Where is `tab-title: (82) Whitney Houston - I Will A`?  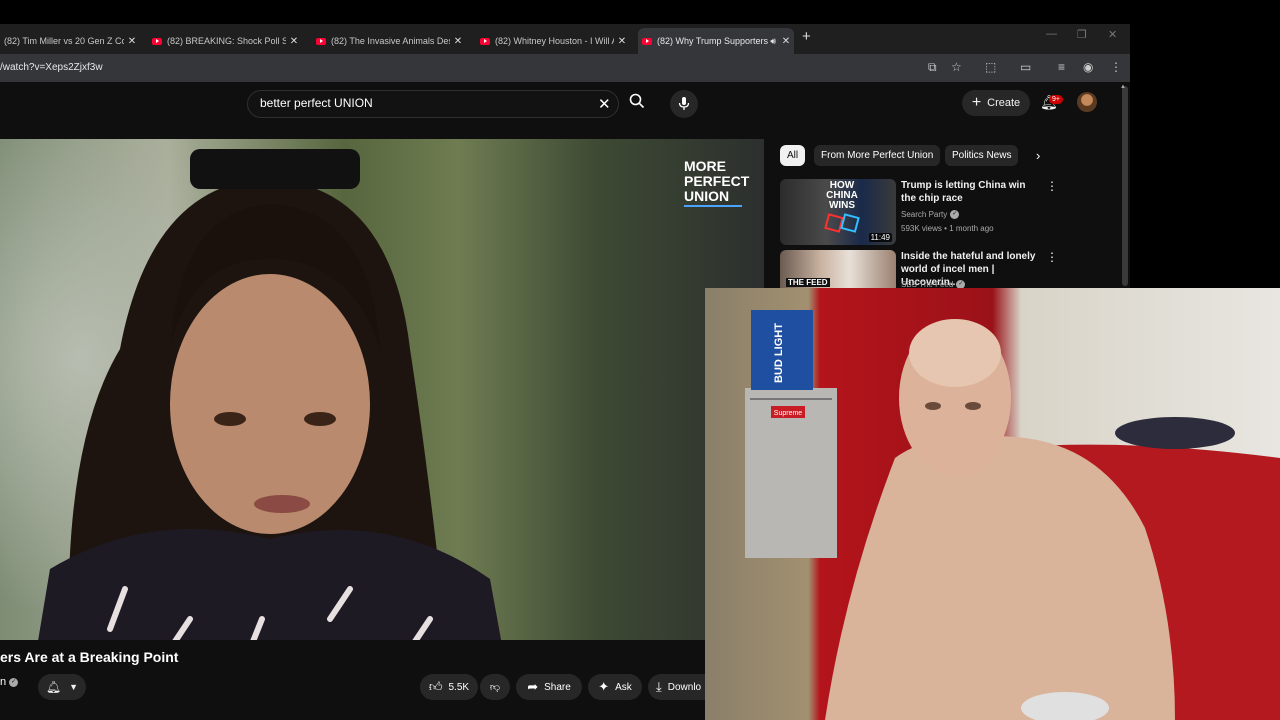 tab-title: (82) Whitney Houston - I Will A is located at coordinates (554, 41).